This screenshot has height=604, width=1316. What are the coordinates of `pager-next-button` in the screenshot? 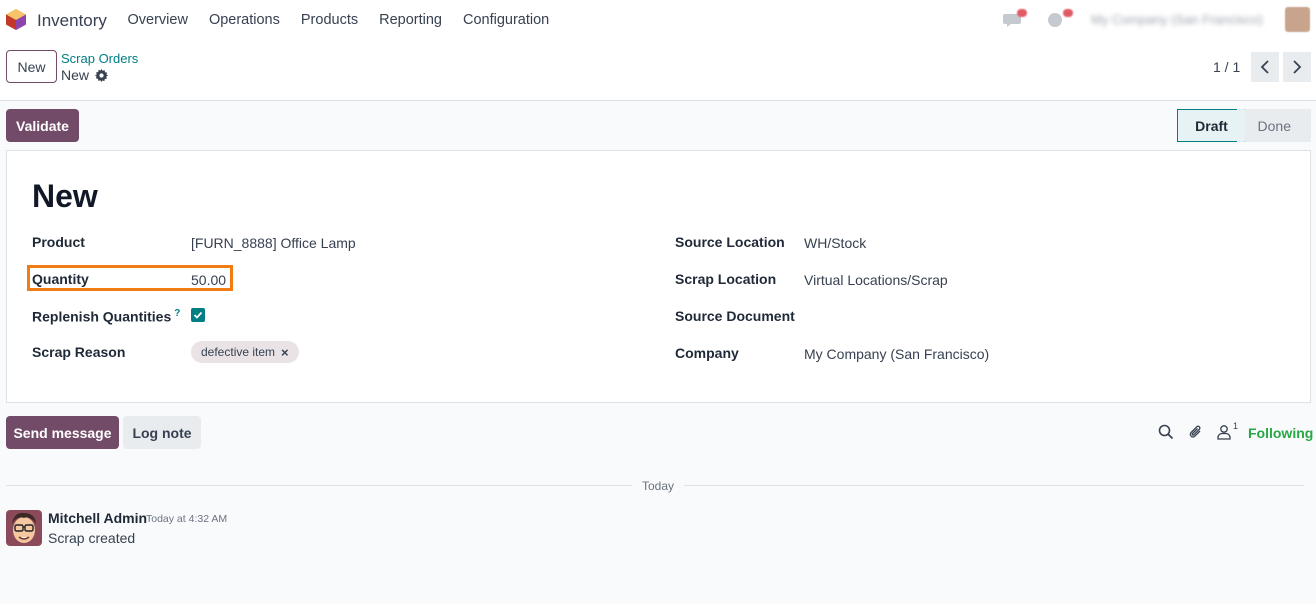 It's located at (1297, 67).